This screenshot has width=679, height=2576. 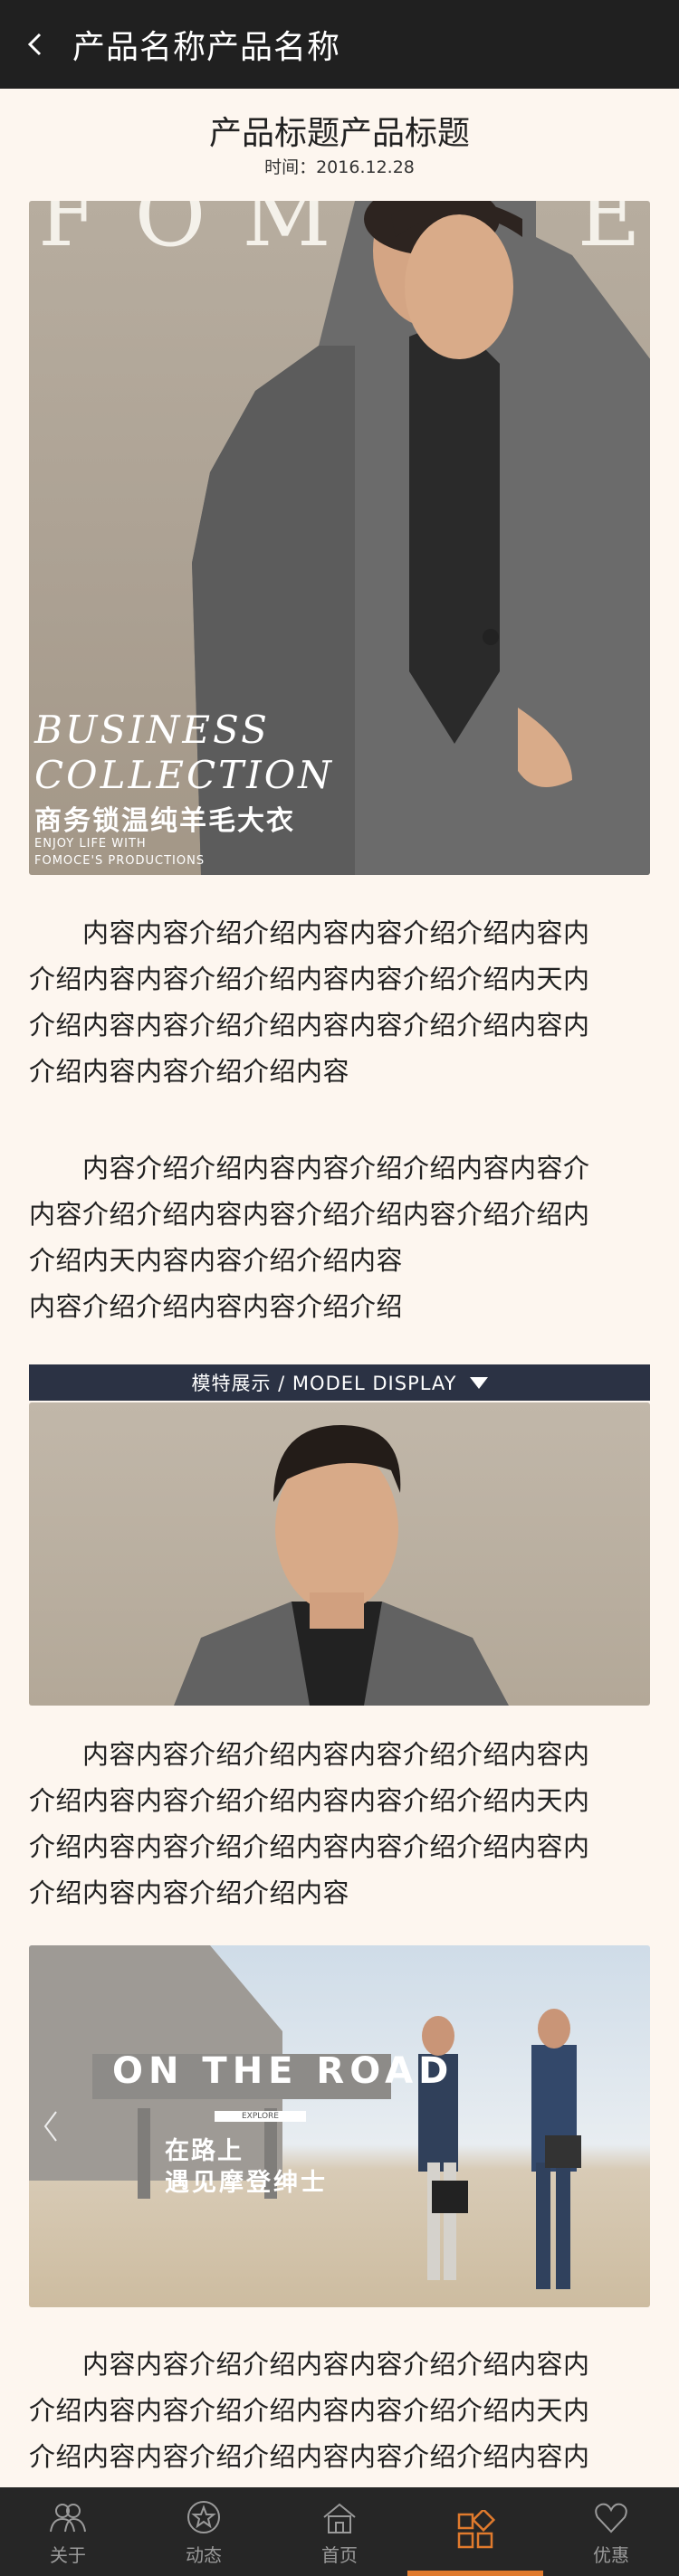 What do you see at coordinates (339, 2518) in the screenshot?
I see `home-icon` at bounding box center [339, 2518].